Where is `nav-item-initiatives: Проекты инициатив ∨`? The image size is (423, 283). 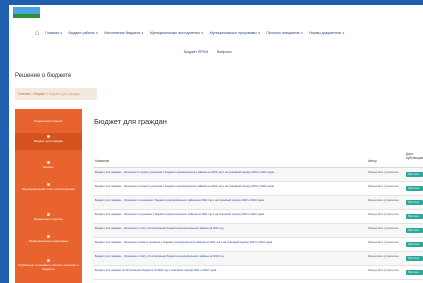
nav-item-initiatives: Проекты инициатив ∨ is located at coordinates (284, 33).